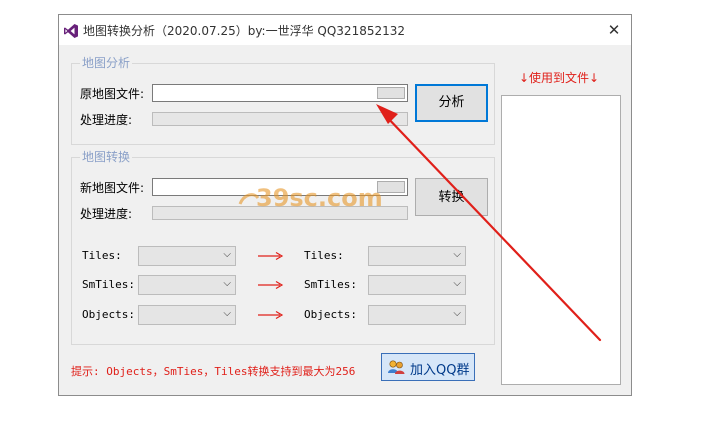 Image resolution: width=715 pixels, height=426 pixels. What do you see at coordinates (271, 256) in the screenshot?
I see `tiles-arrow-icon` at bounding box center [271, 256].